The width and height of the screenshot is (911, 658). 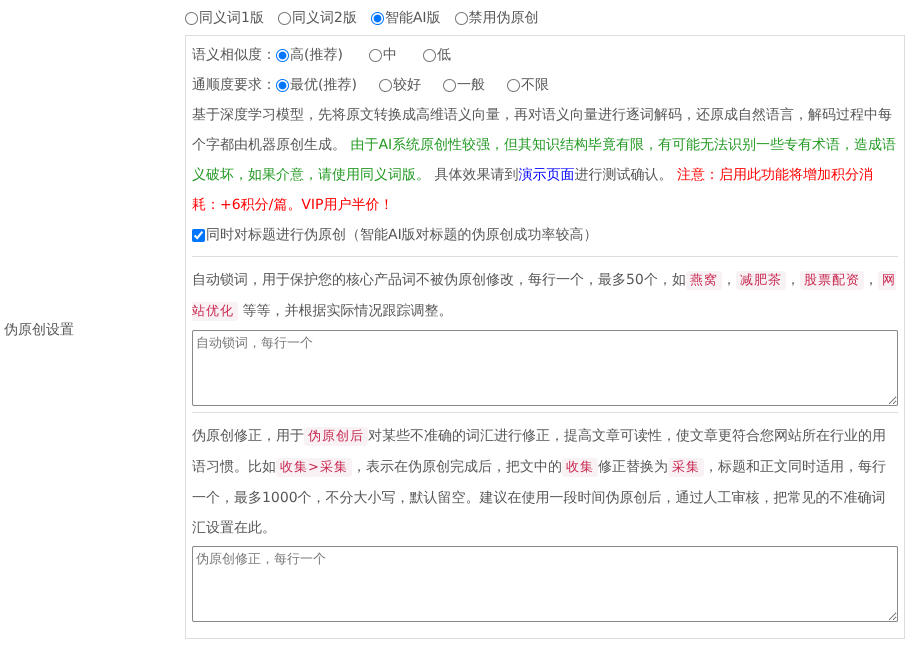 What do you see at coordinates (545, 584) in the screenshot?
I see `correction-field: 伪原创修正，每行一个` at bounding box center [545, 584].